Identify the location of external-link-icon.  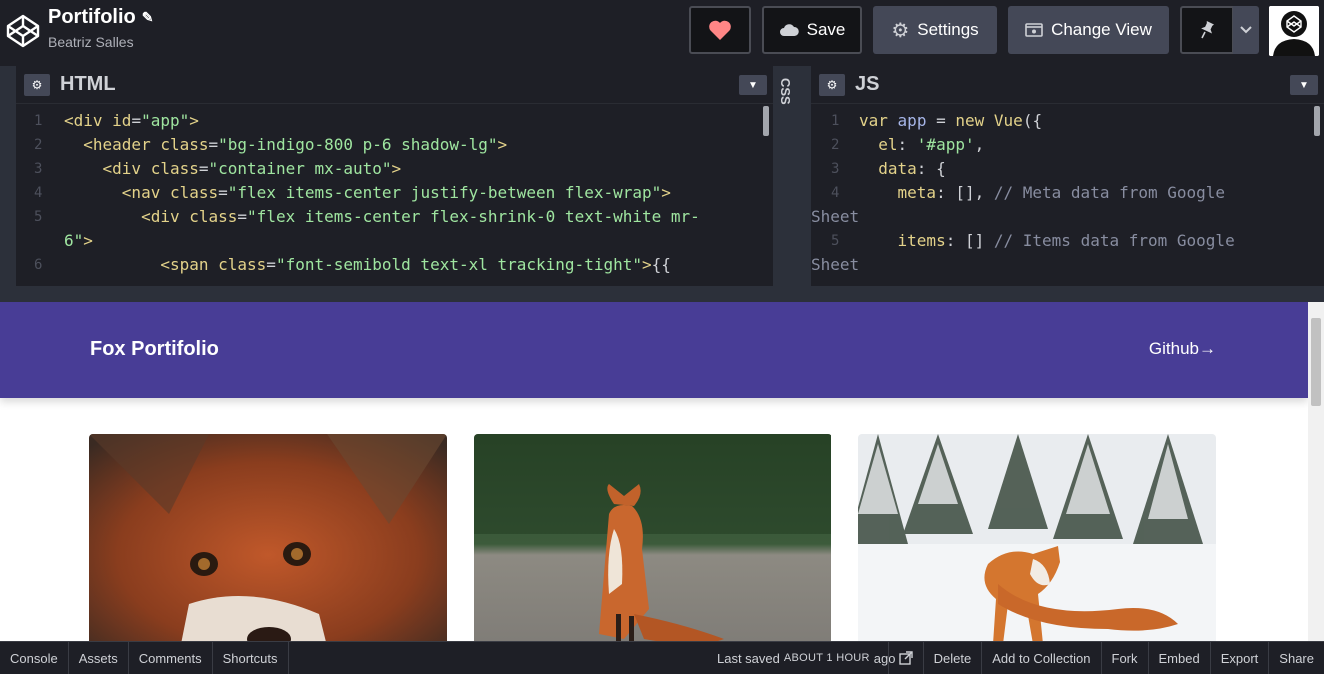
(905, 658).